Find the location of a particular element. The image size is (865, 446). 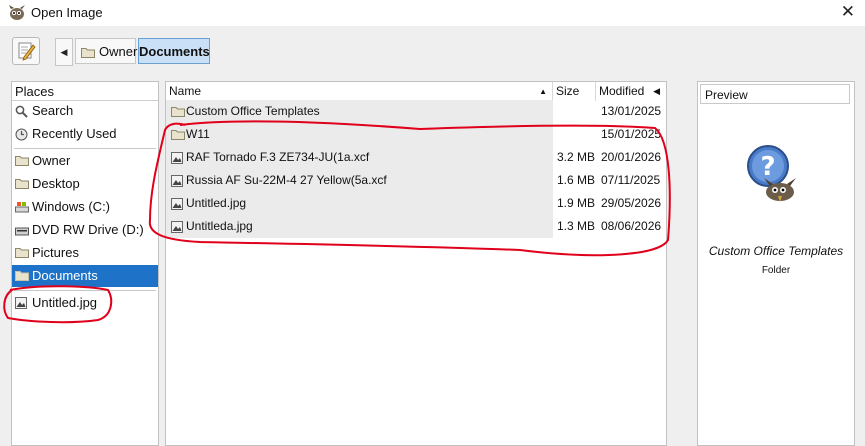

column-header-name: Name ▲ is located at coordinates (359, 91).